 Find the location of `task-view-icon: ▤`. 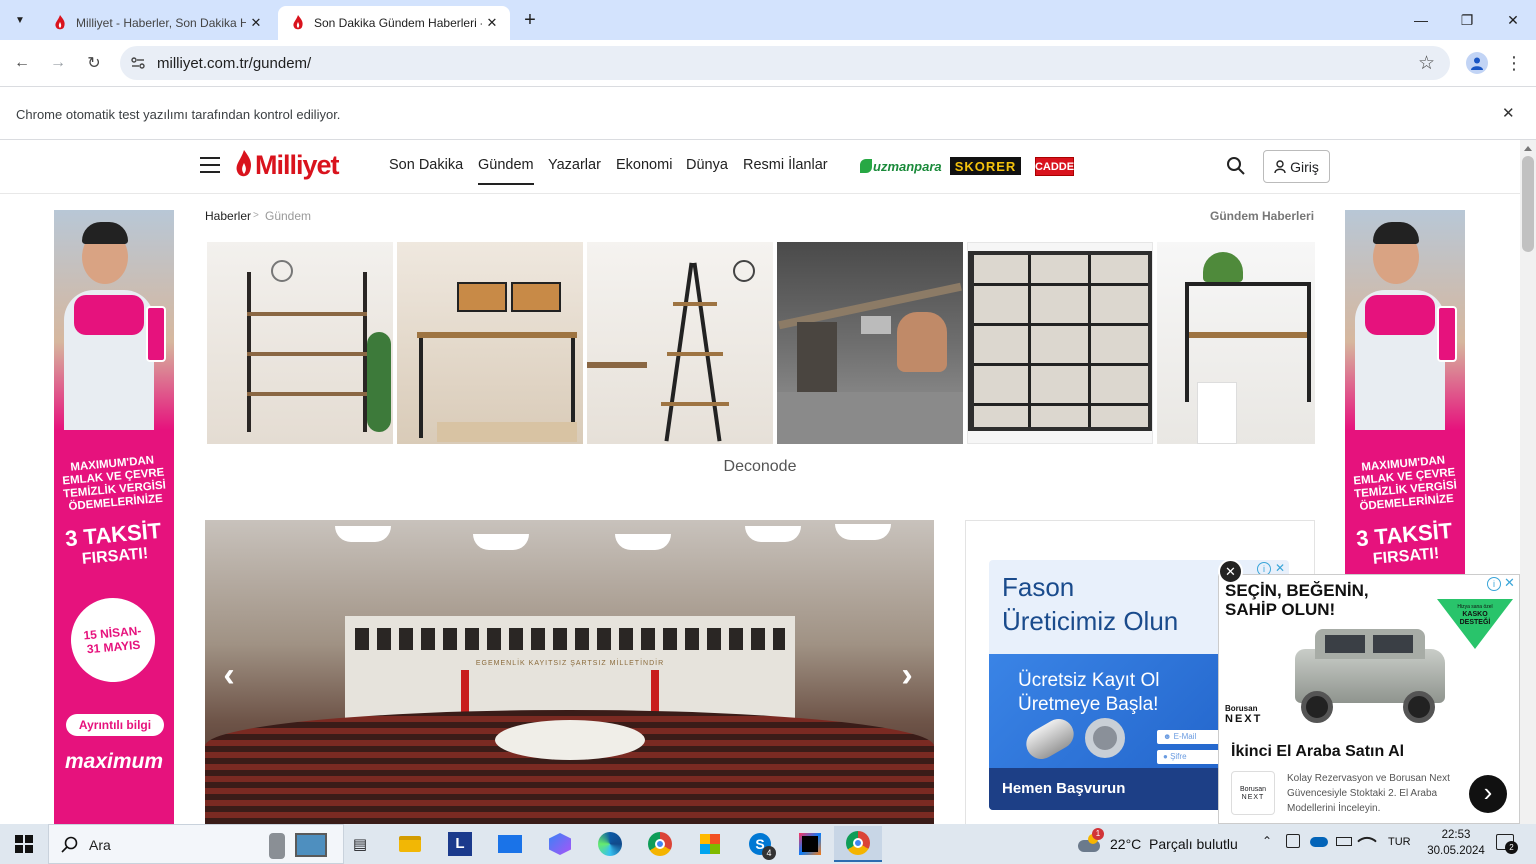

task-view-icon: ▤ is located at coordinates (360, 844).